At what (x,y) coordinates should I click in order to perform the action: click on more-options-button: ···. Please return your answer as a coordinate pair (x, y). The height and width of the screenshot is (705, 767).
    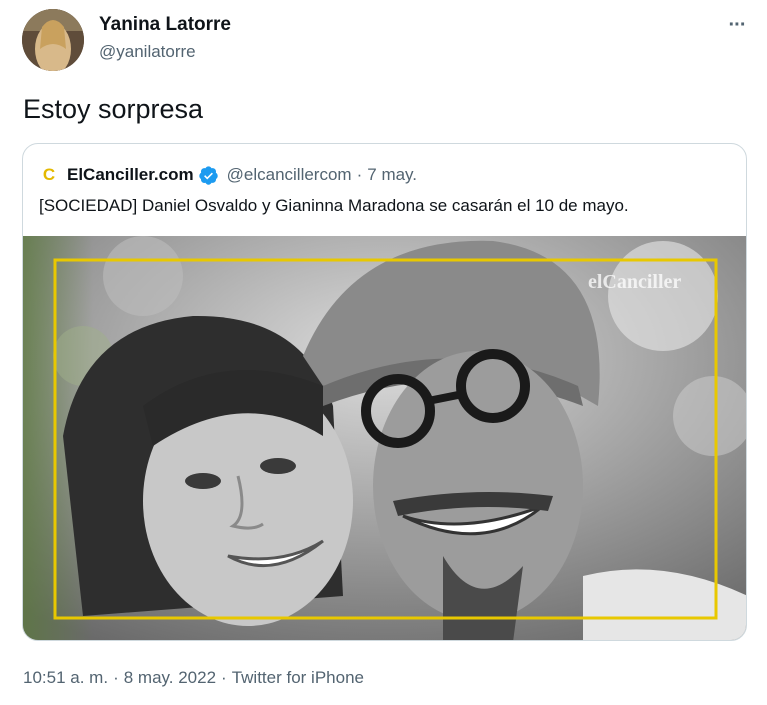
    Looking at the image, I should click on (737, 25).